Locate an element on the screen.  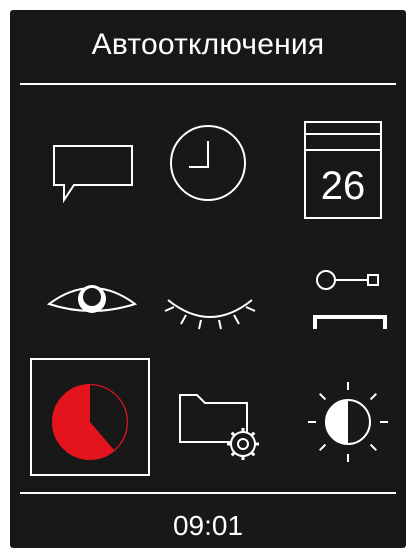
menu-item-message is located at coordinates (90, 162).